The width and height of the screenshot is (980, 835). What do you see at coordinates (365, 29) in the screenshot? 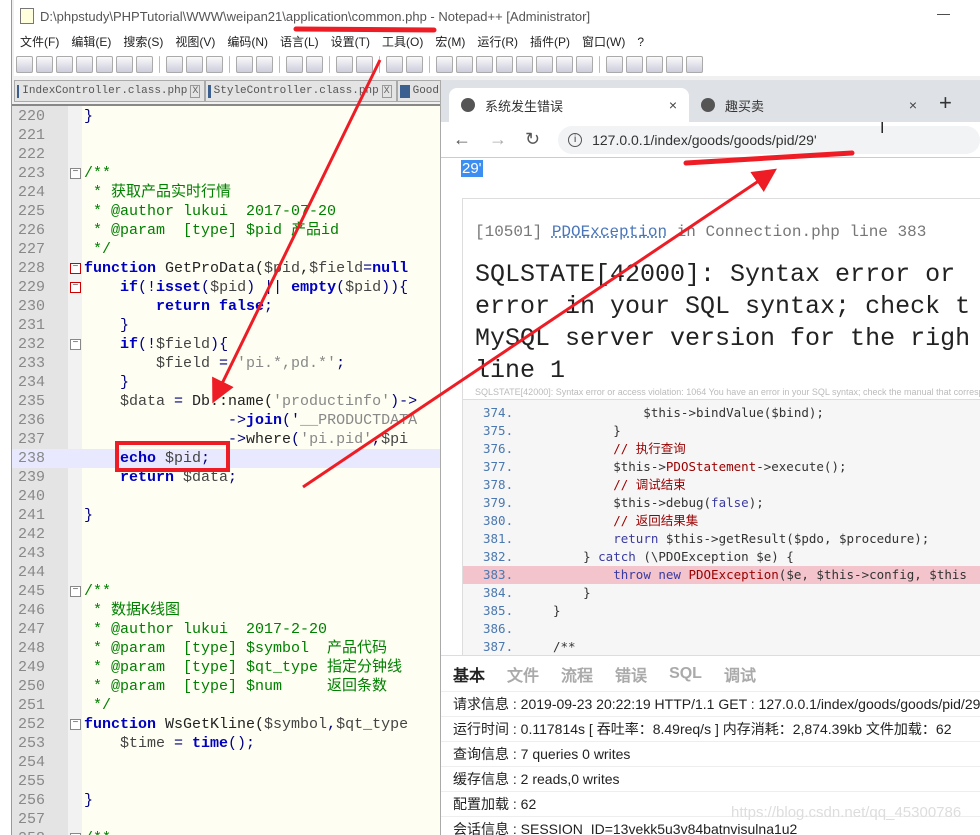
I see `underline-filename` at bounding box center [365, 29].